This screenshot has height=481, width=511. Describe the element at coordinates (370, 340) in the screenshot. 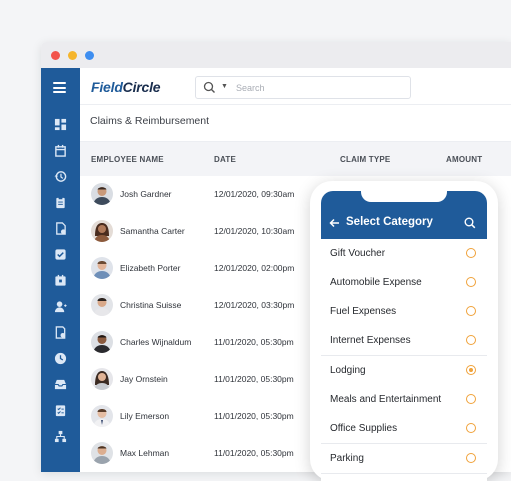

I see `category-label: Internet Expenses` at that location.